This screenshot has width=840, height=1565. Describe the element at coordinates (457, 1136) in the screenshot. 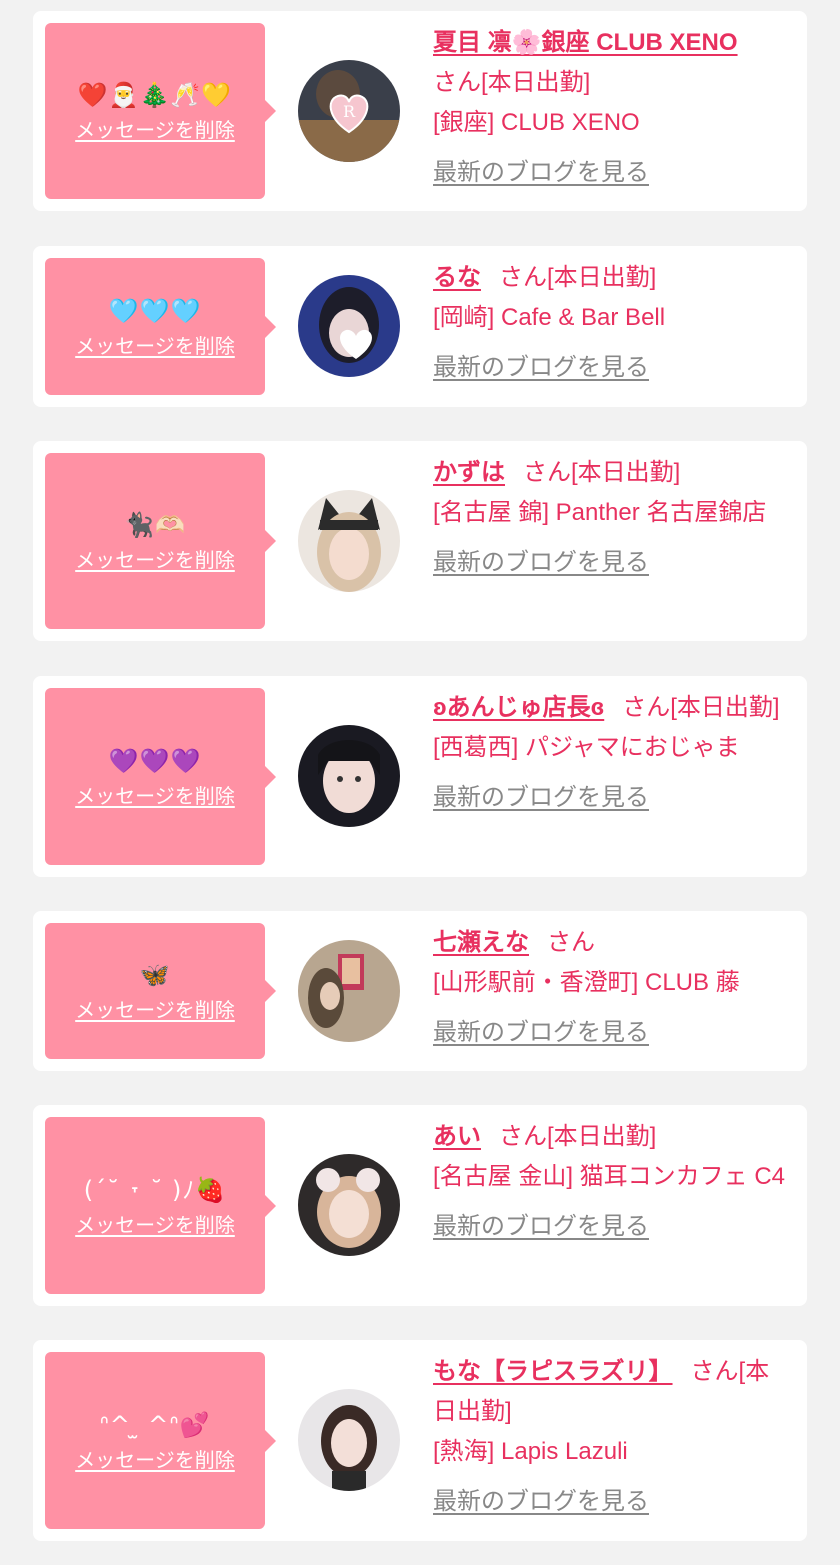

I see `cast-name-link: あい` at that location.